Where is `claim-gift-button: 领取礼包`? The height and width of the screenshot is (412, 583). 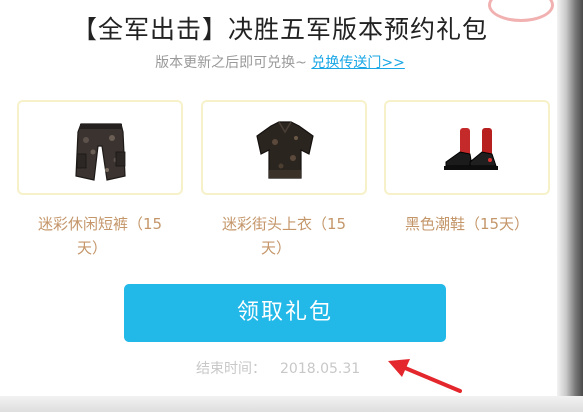 claim-gift-button: 领取礼包 is located at coordinates (285, 313).